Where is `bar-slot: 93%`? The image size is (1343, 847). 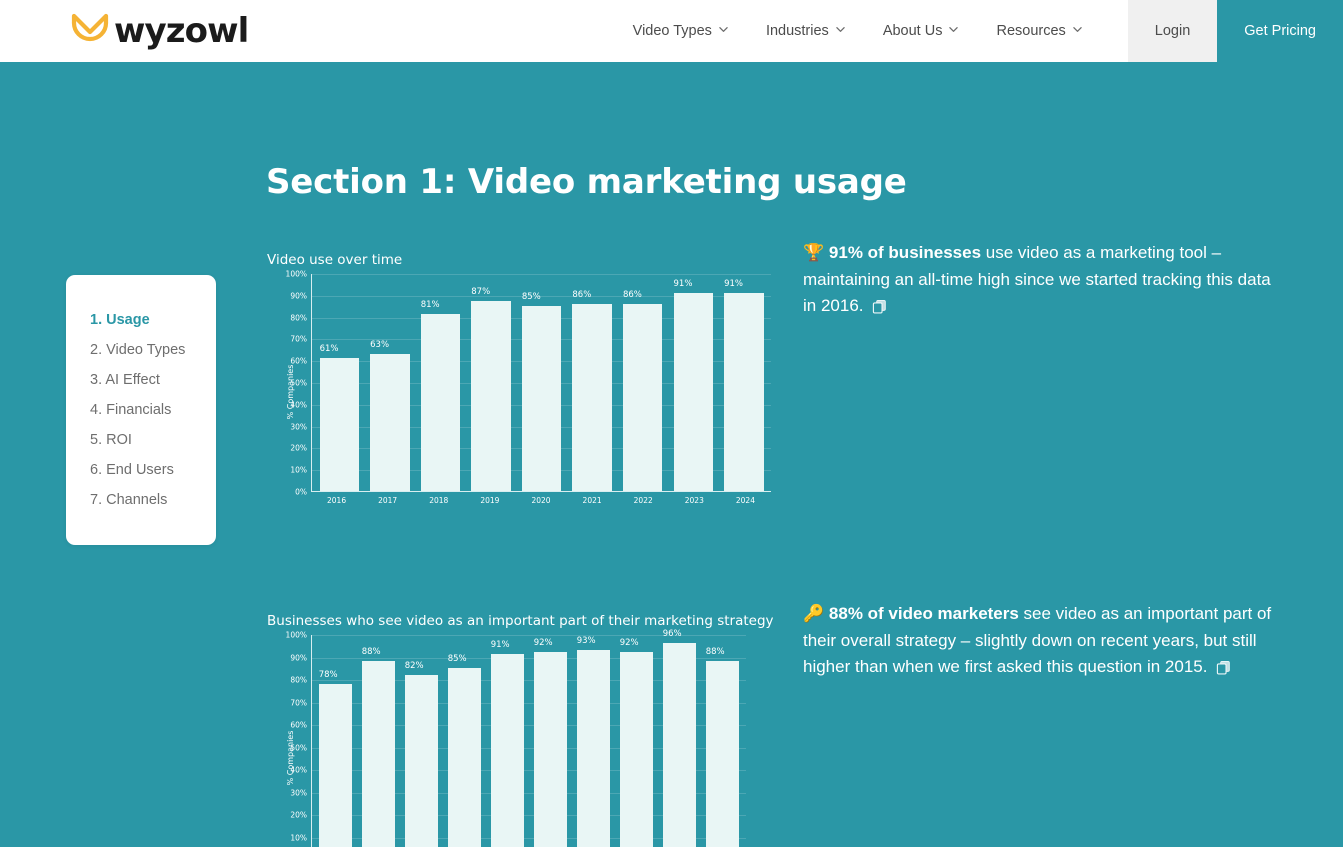
bar-slot: 93% is located at coordinates (593, 741).